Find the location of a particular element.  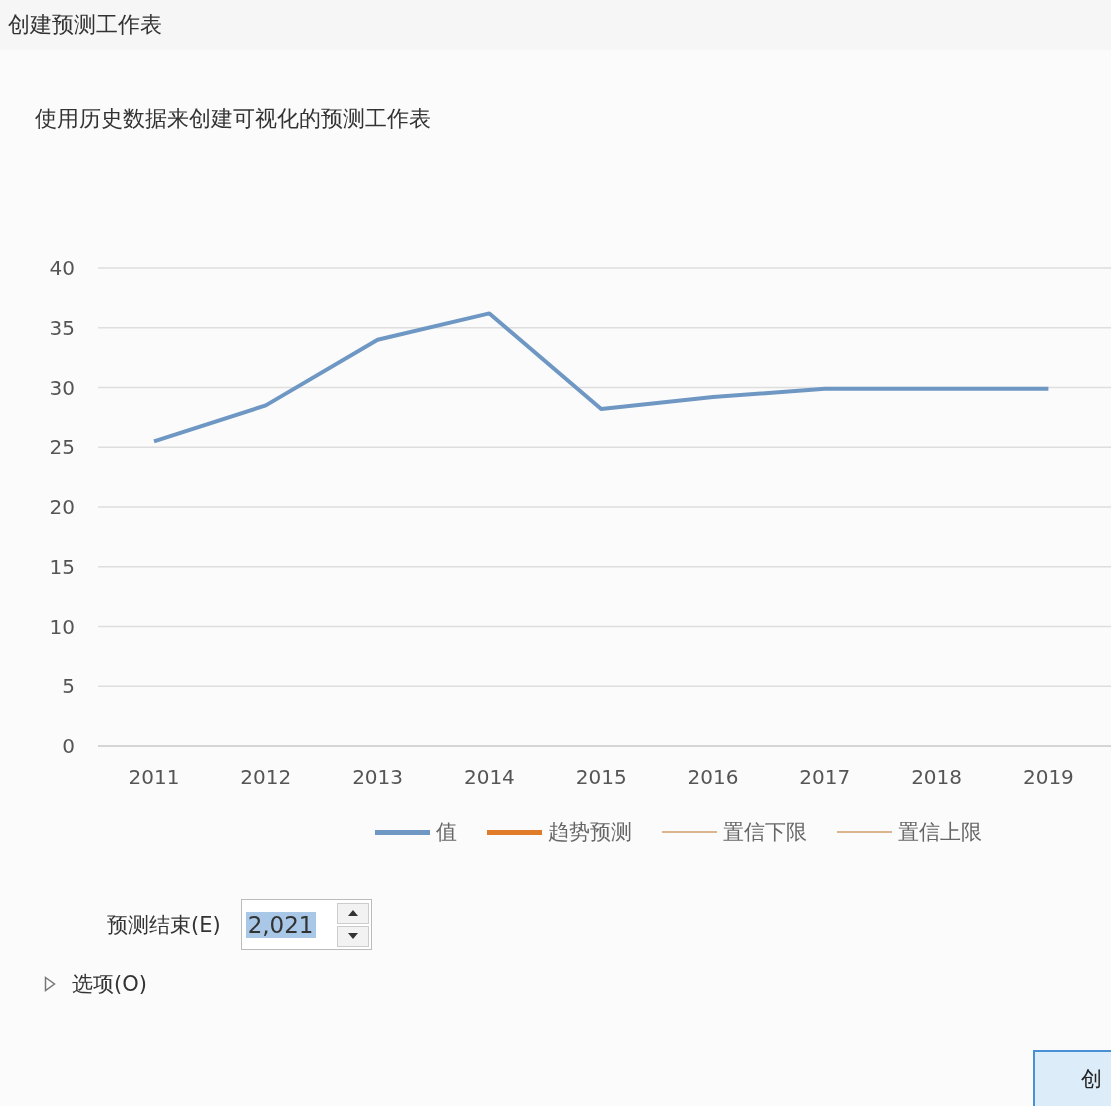

forecast-end-label: 预测结束(E) is located at coordinates (164, 925).